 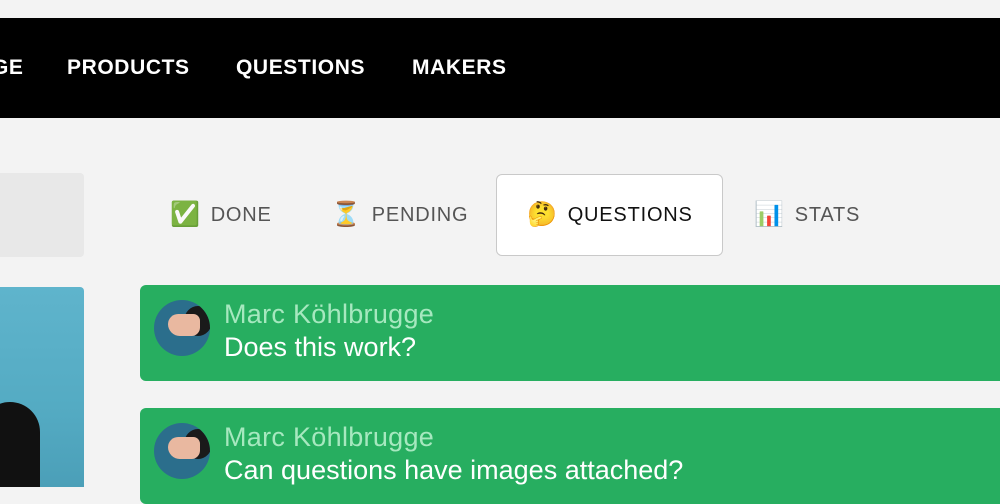 I want to click on tab-questions: 🤔 QUESTIONS, so click(x=609, y=215).